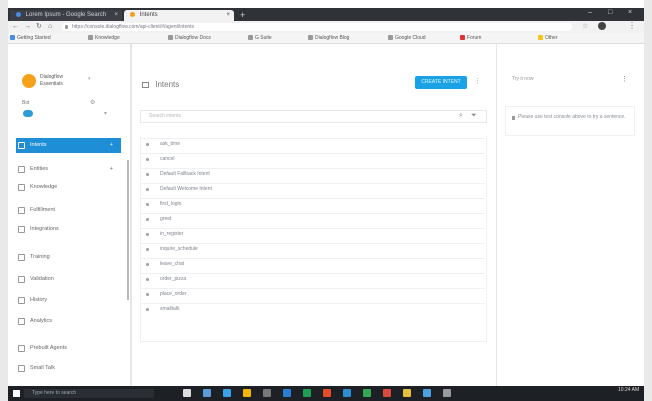  I want to click on edge-icon, so click(227, 393).